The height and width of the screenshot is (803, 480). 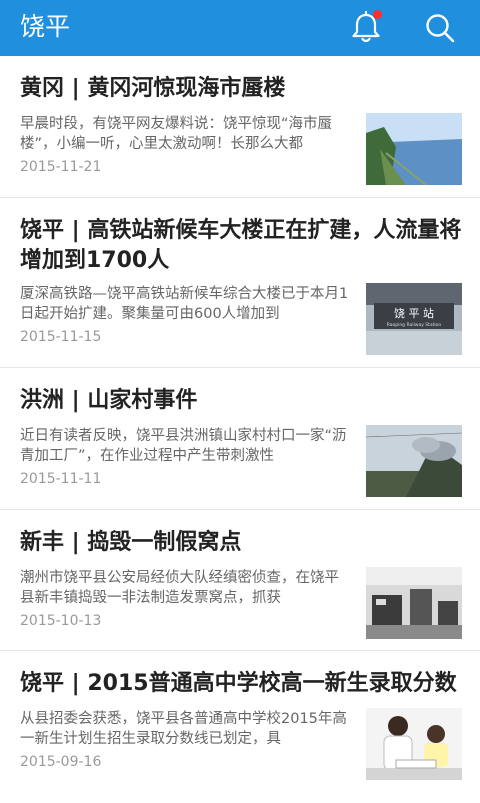 I want to click on article-title: 新丰 | 捣毁一制假窝点, so click(x=131, y=542).